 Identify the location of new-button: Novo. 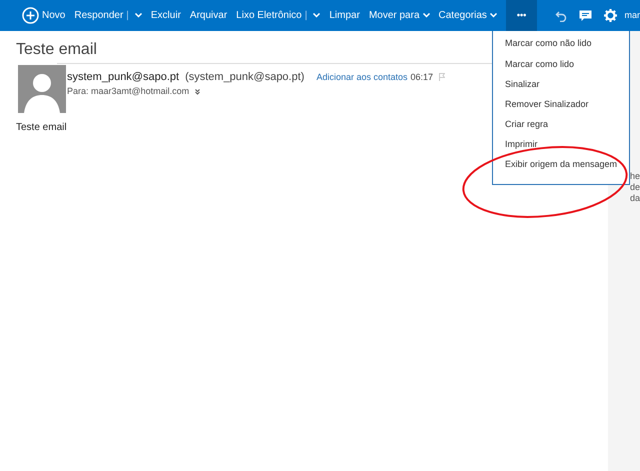
(44, 15).